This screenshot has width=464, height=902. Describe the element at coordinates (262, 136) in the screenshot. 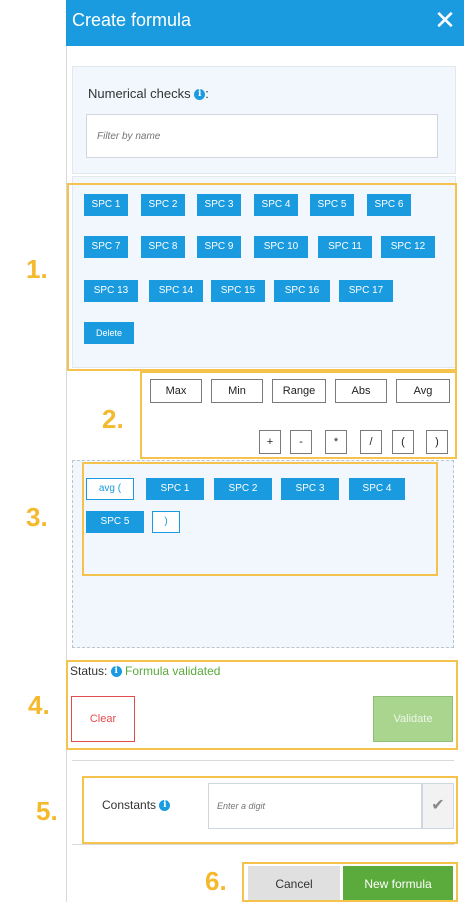

I see `filter-by-name-input` at that location.